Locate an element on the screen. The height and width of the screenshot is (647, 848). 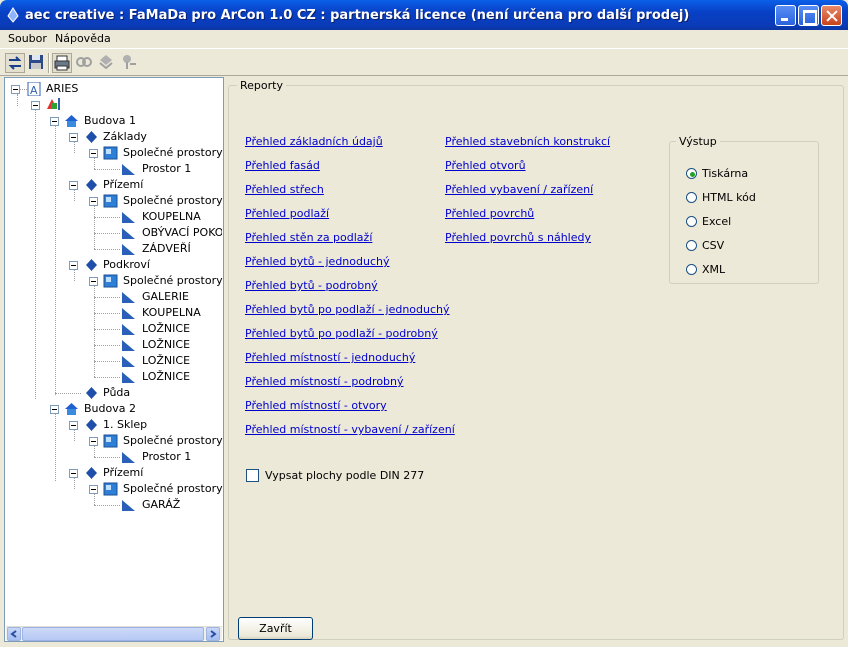
report-link: Přehled podlaží is located at coordinates (287, 213).